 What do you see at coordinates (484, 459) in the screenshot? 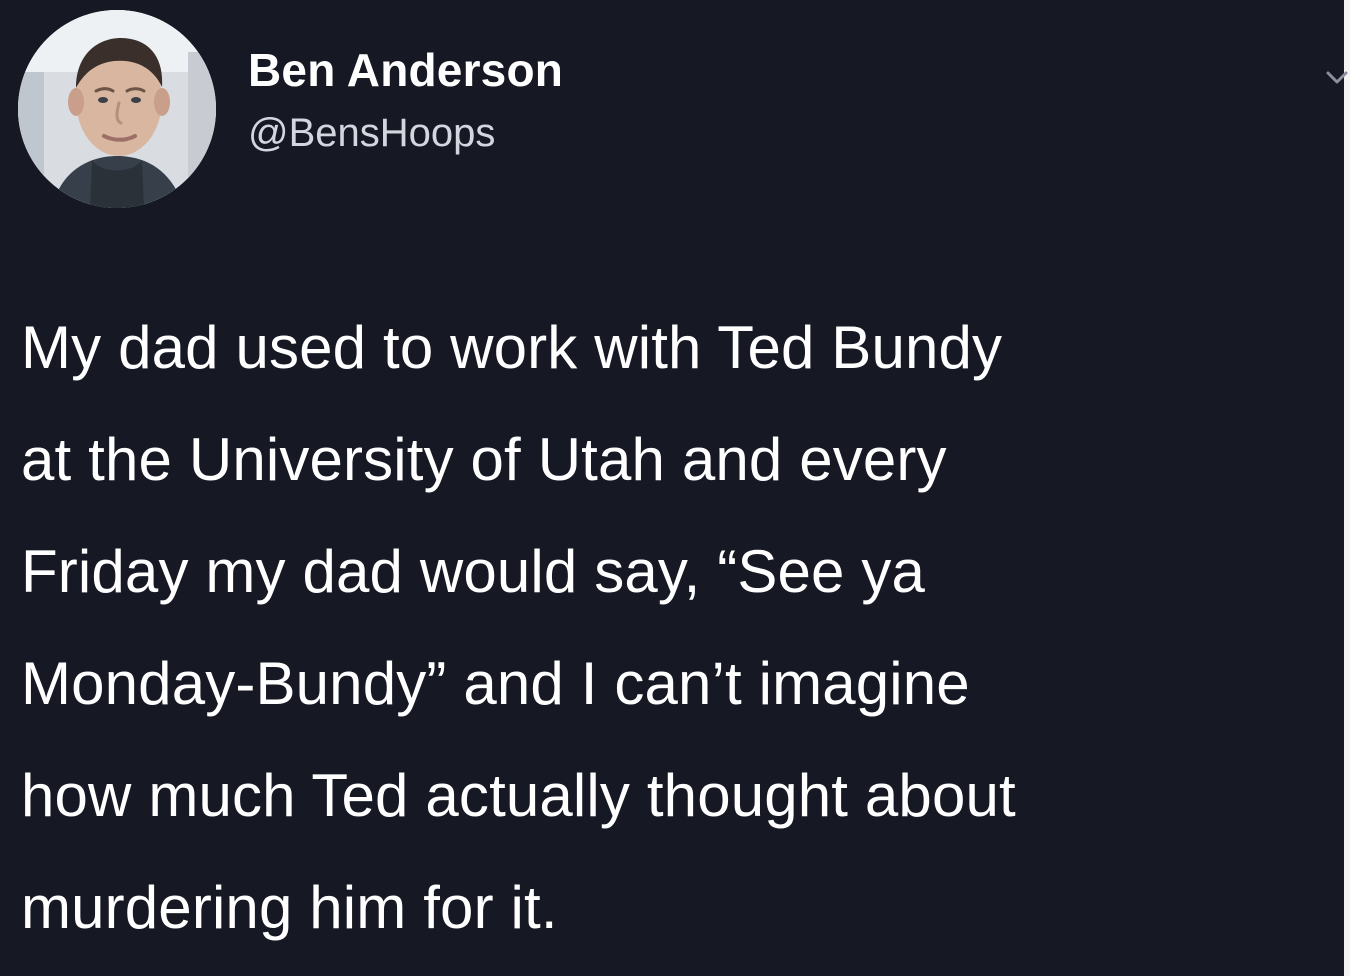
I see `tweet-text-line: at the University of Utah and every` at bounding box center [484, 459].